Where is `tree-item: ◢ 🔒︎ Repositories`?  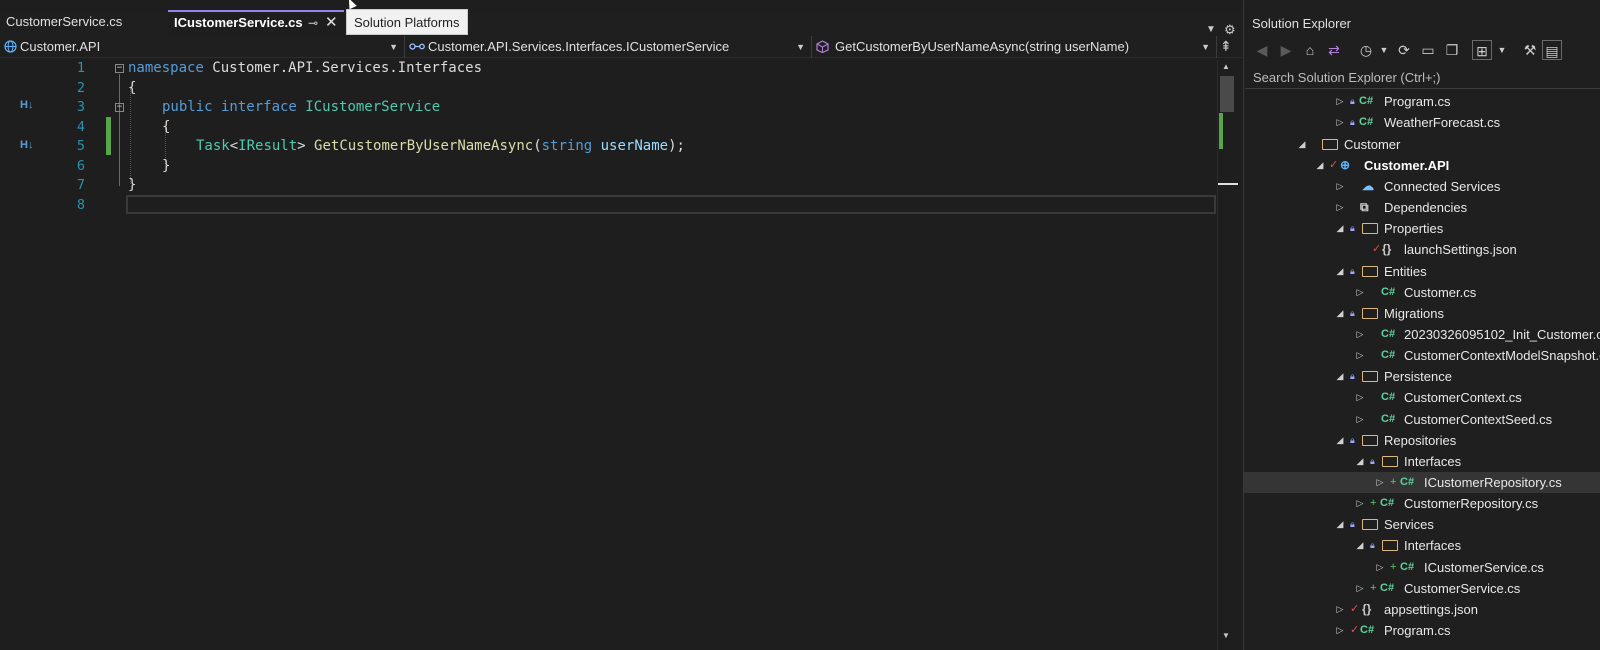
tree-item: ◢ 🔒︎ Repositories is located at coordinates (1422, 440).